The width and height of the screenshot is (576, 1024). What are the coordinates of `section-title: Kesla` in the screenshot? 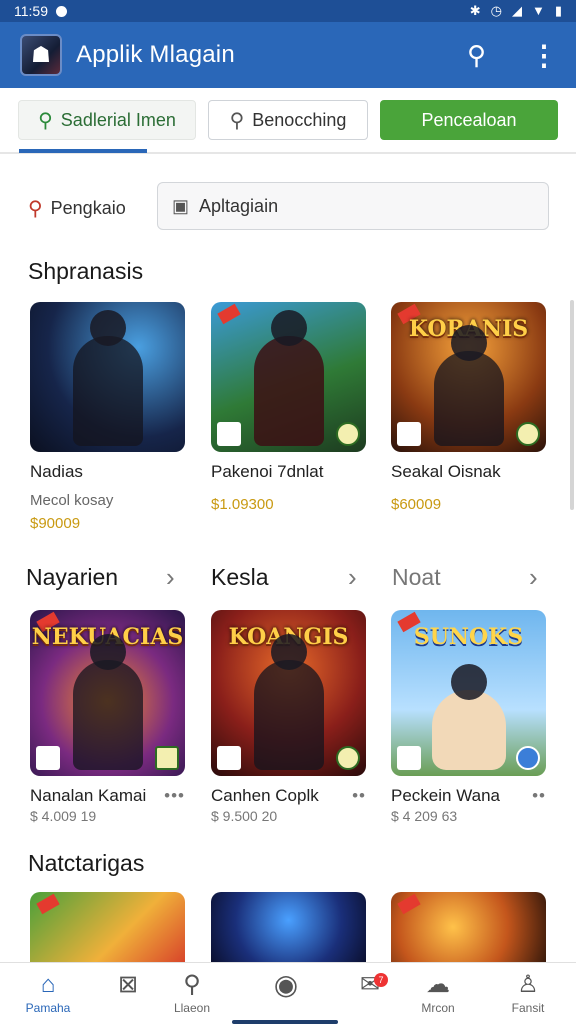 It's located at (240, 577).